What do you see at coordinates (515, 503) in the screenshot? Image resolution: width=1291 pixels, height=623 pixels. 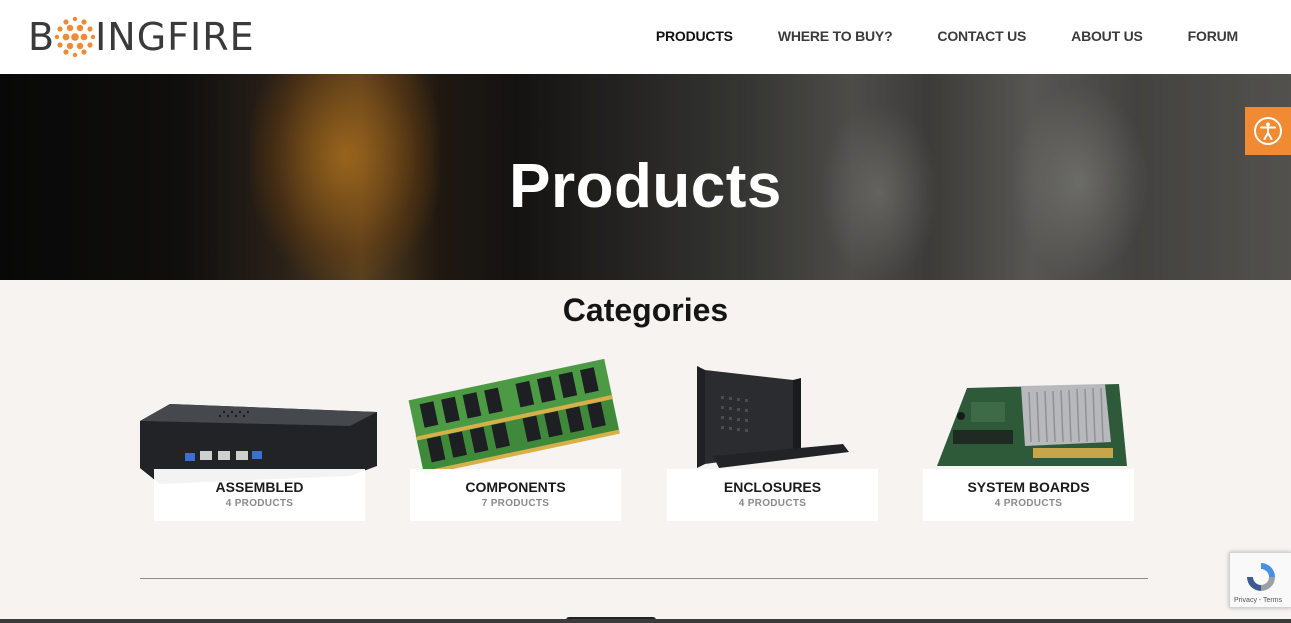 I see `category-count: 7 PRODUCTS` at bounding box center [515, 503].